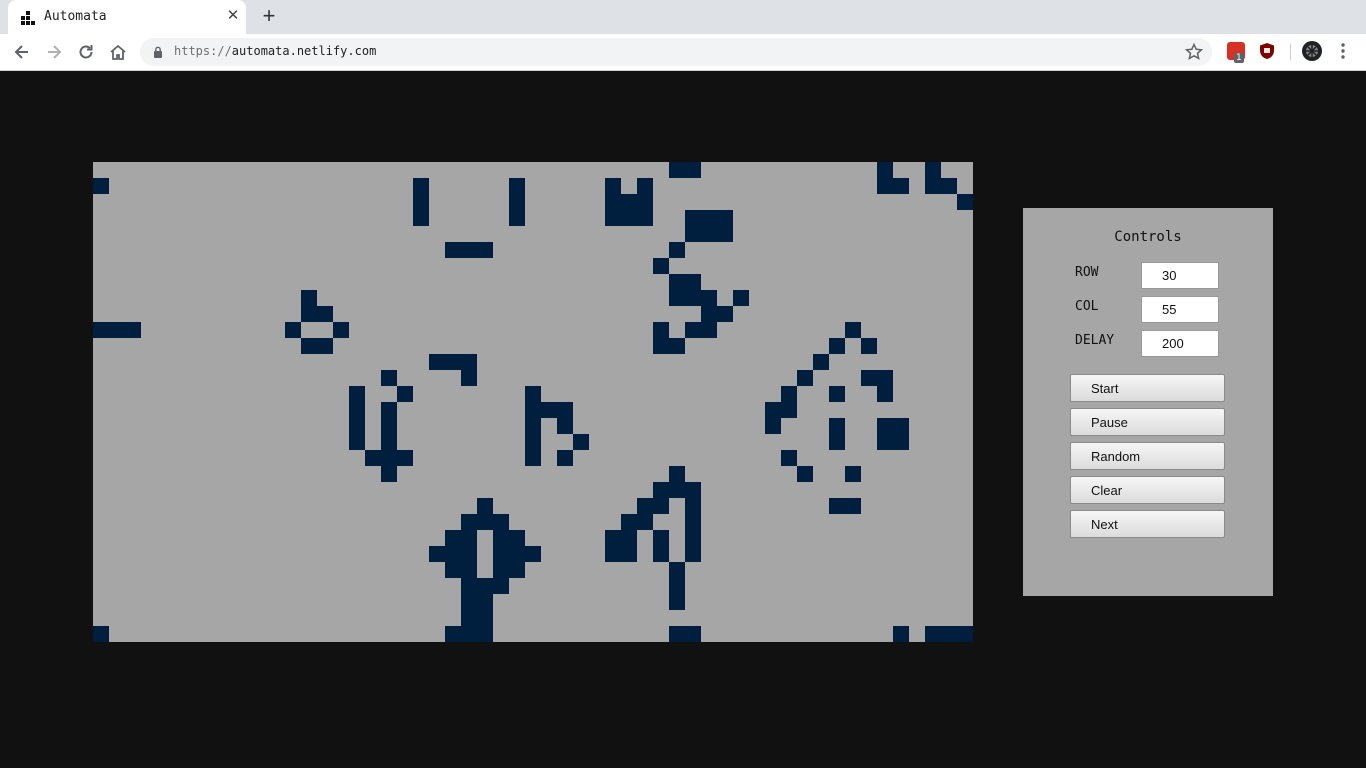  Describe the element at coordinates (22, 52) in the screenshot. I see `back-arrow-icon` at that location.